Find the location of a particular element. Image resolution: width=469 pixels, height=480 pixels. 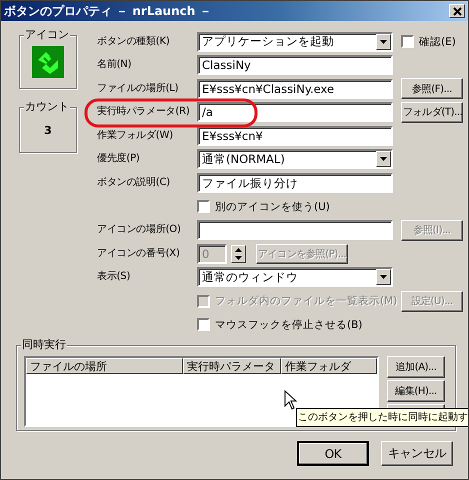

field-label: 名前(N) is located at coordinates (114, 65).